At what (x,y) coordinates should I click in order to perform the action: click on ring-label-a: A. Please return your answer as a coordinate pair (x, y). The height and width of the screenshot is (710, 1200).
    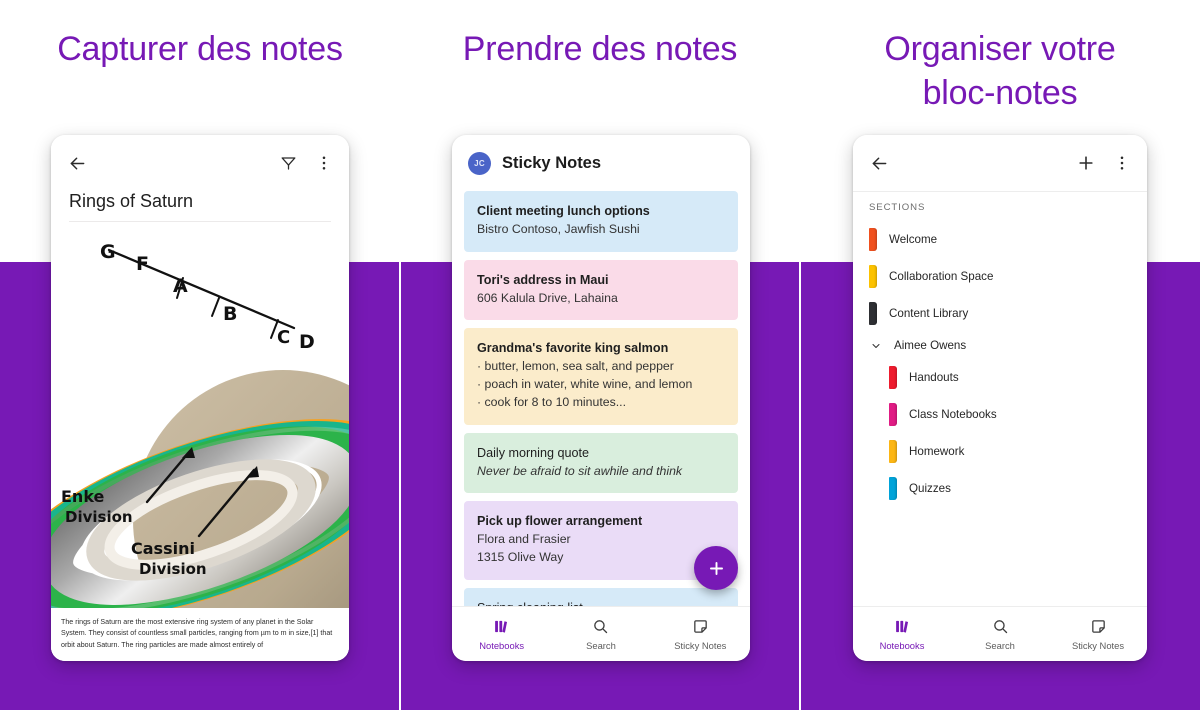
    Looking at the image, I should click on (180, 286).